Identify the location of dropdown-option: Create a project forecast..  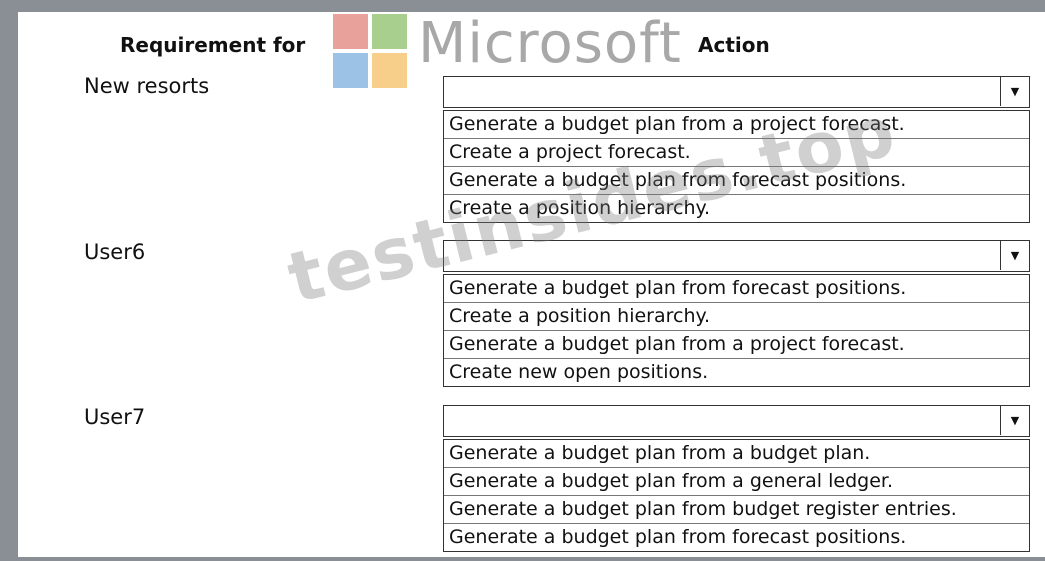
(736, 152).